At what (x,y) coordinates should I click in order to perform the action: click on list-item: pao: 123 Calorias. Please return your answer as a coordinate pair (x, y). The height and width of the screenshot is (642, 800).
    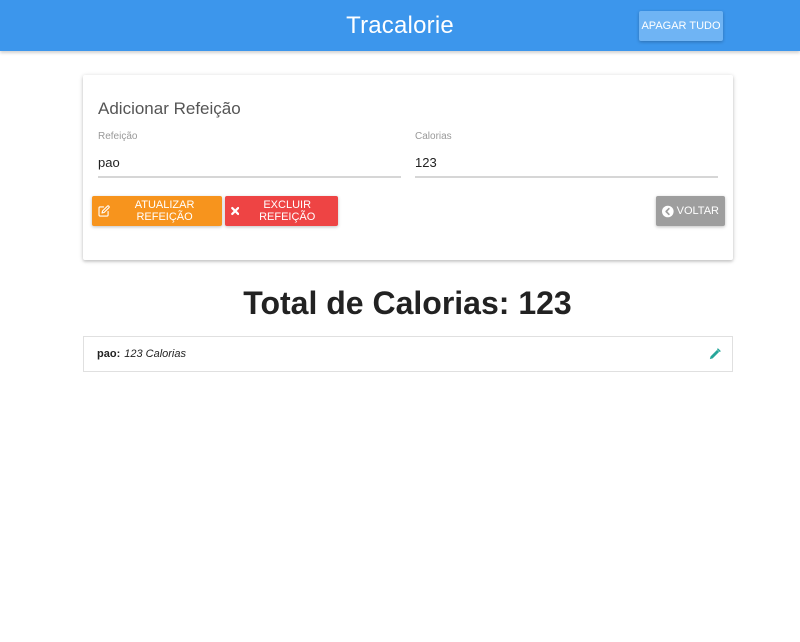
    Looking at the image, I should click on (408, 354).